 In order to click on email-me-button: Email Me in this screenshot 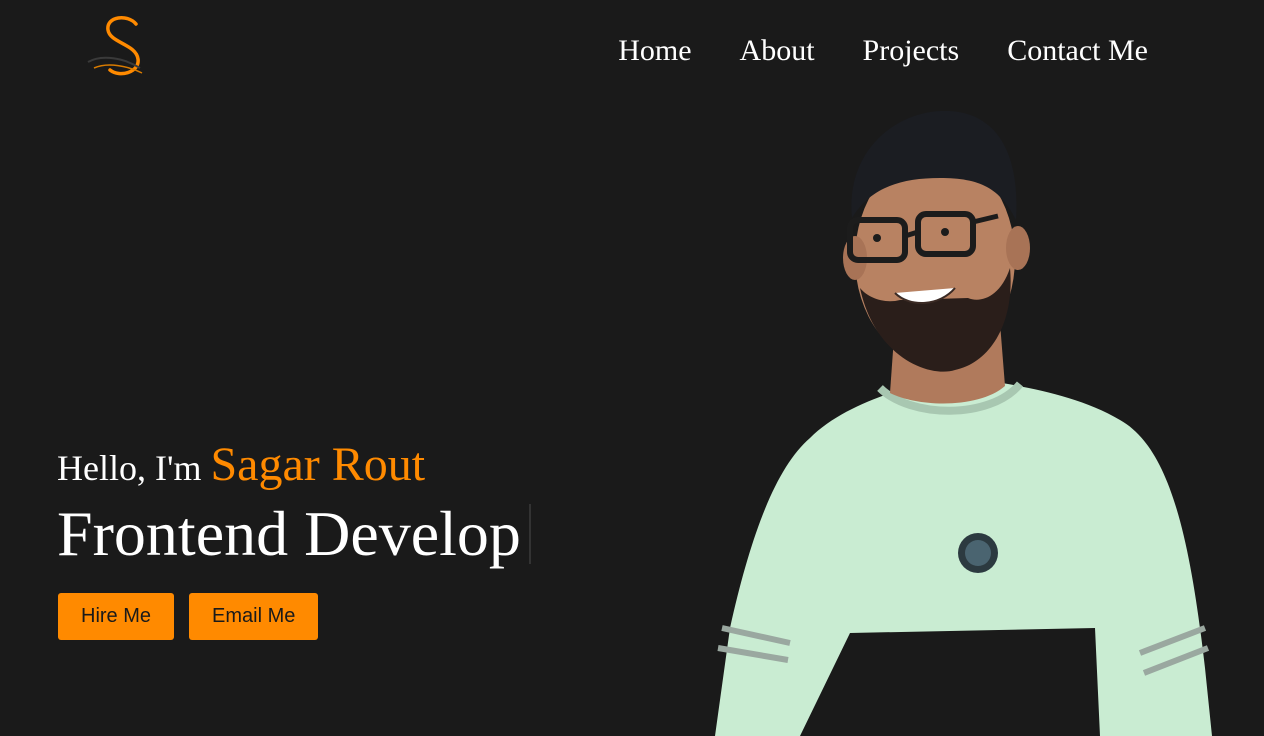, I will do `click(254, 616)`.